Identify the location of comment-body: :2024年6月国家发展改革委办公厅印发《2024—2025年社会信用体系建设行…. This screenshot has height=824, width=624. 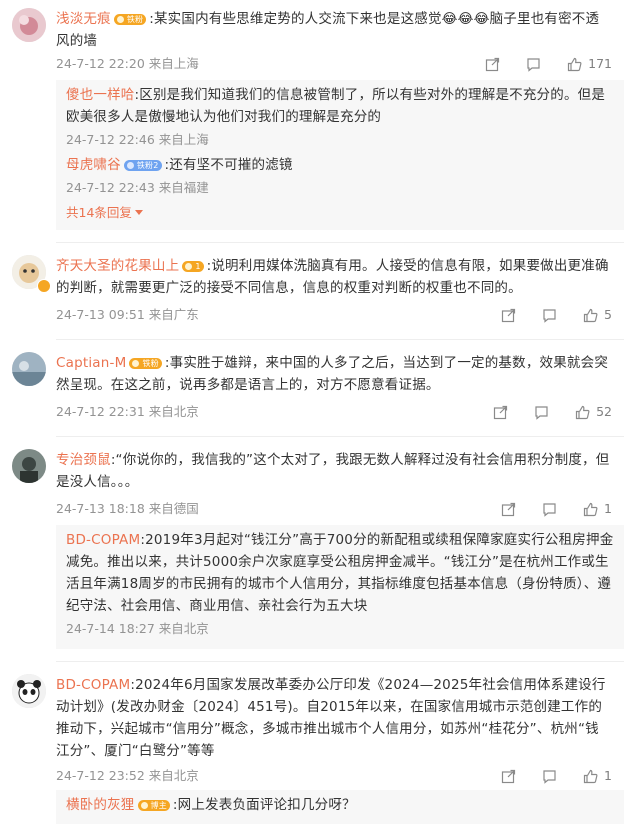
(331, 718).